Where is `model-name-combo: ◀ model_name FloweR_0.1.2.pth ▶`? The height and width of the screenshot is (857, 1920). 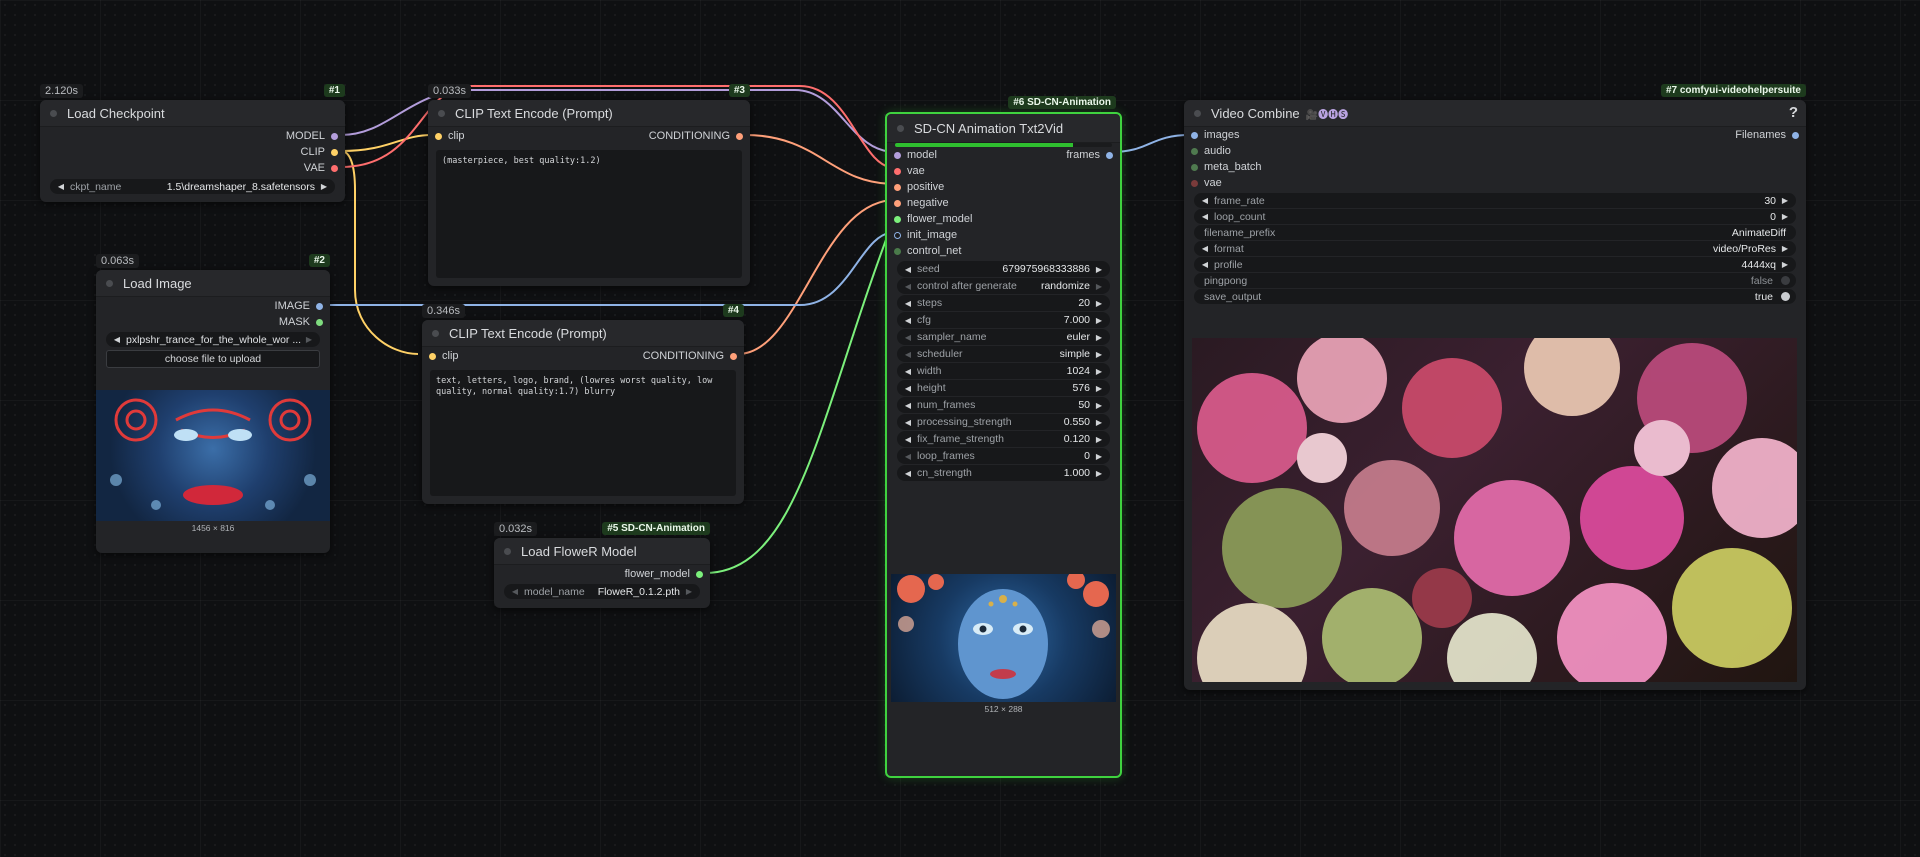 model-name-combo: ◀ model_name FloweR_0.1.2.pth ▶ is located at coordinates (602, 591).